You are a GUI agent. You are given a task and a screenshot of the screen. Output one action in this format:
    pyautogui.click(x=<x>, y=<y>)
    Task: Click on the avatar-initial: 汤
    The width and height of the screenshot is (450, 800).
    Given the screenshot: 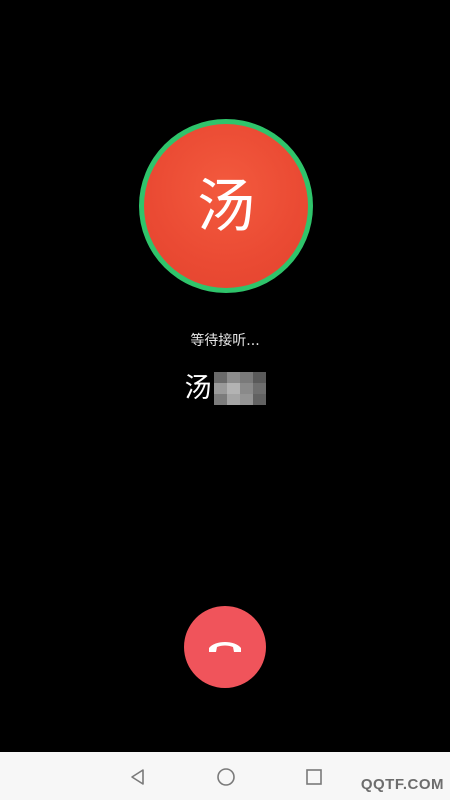 What is the action you would take?
    pyautogui.click(x=225, y=206)
    